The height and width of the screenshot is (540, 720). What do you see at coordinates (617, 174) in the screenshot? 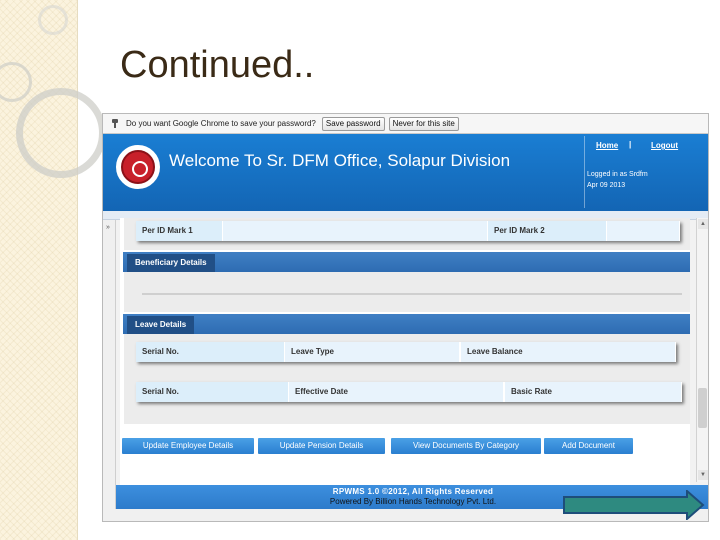
I see `logged-in-user: Logged in as Srdfm` at bounding box center [617, 174].